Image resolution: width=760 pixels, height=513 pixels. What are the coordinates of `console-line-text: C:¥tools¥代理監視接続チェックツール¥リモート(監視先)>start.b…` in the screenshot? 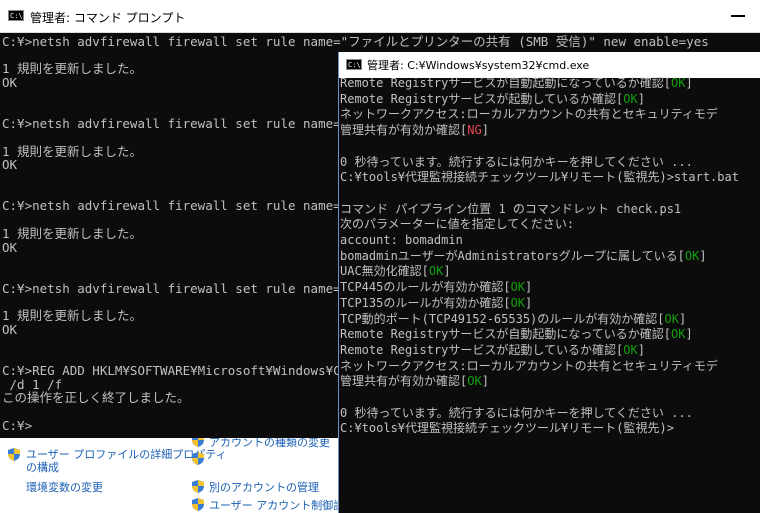 It's located at (539, 177).